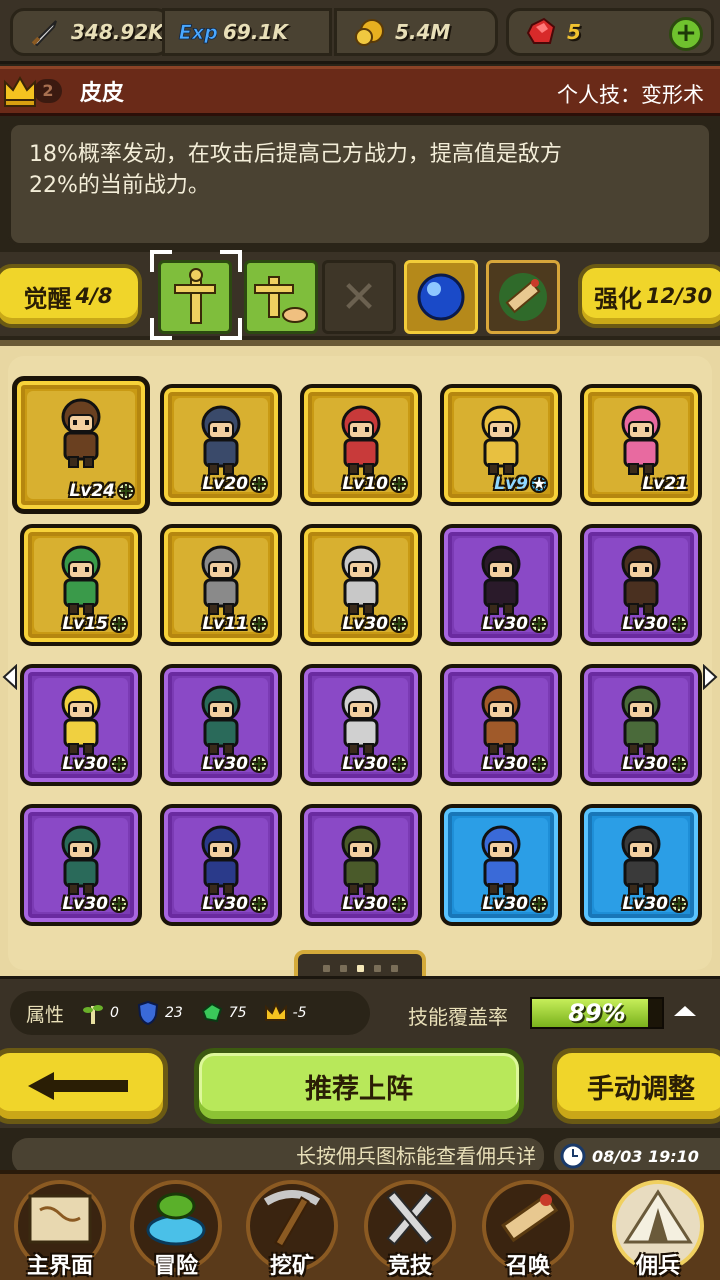  I want to click on star-badge-icon: ★, so click(539, 484).